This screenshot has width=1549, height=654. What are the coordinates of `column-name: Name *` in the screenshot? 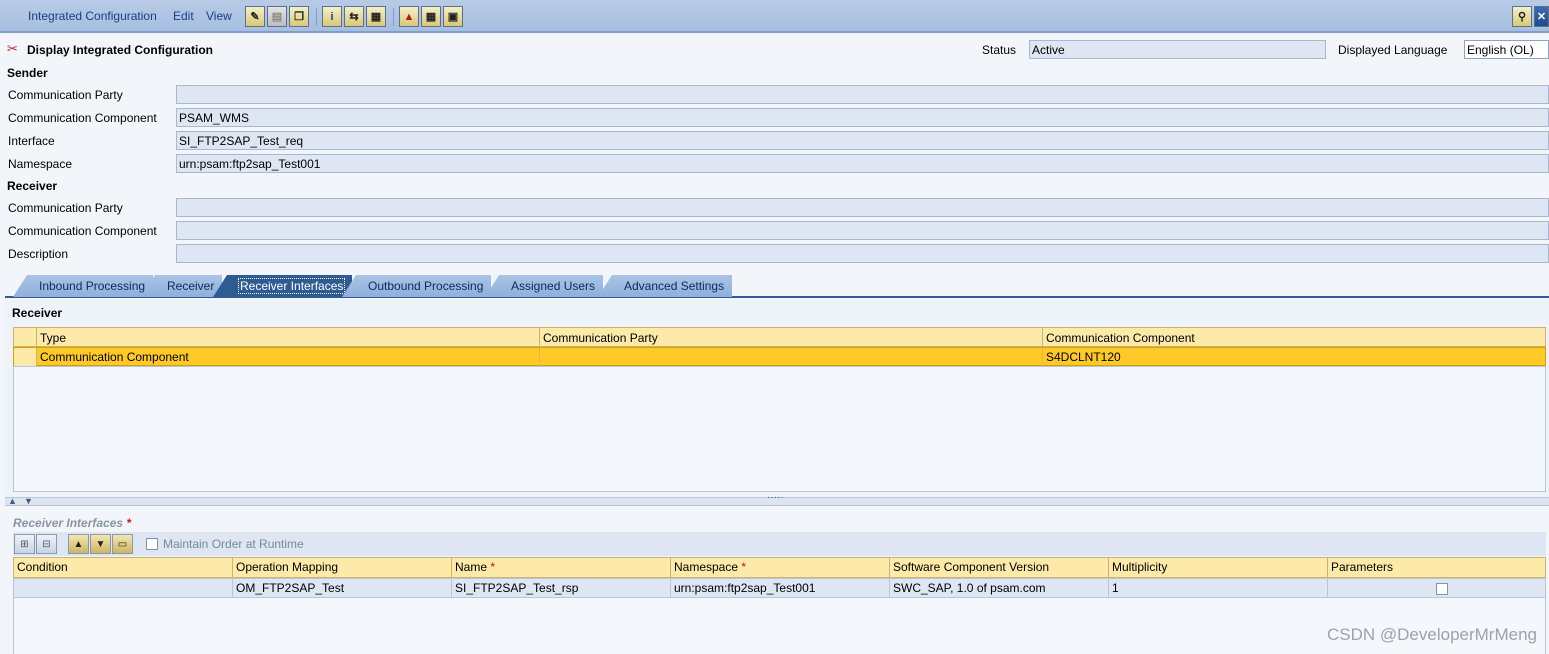 It's located at (561, 567).